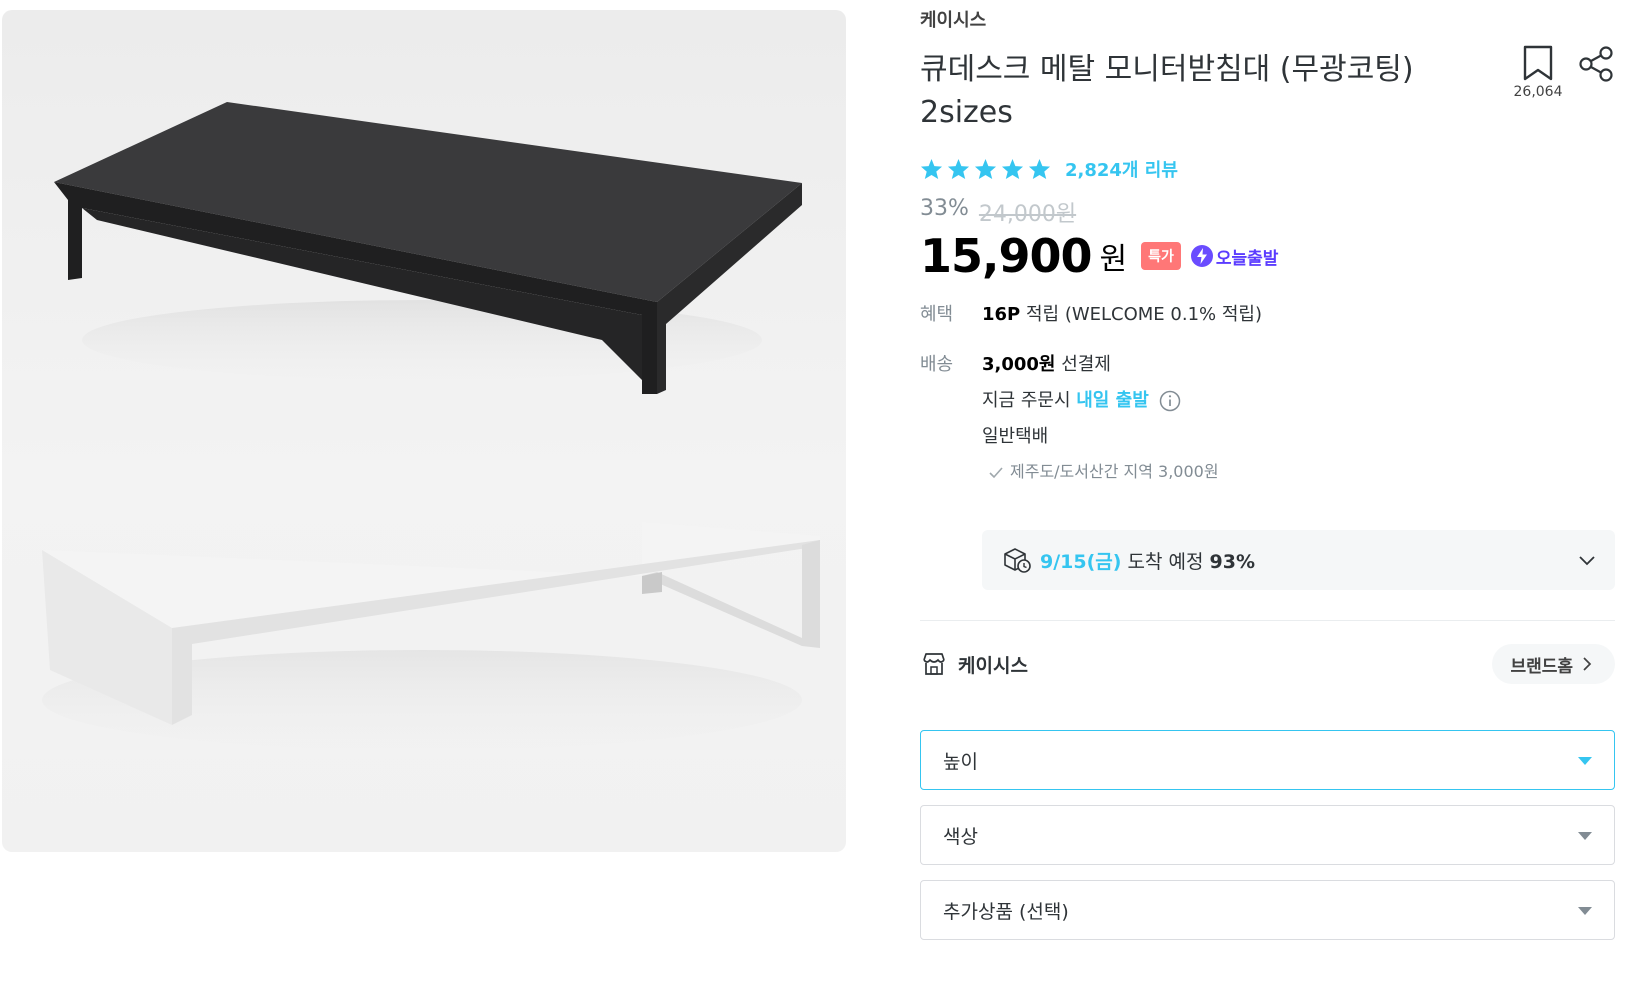 This screenshot has height=988, width=1633. What do you see at coordinates (1015, 436) in the screenshot?
I see `shipping-method: 일반택배` at bounding box center [1015, 436].